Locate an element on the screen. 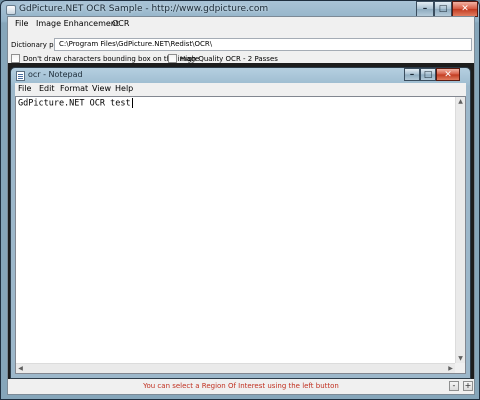 Image resolution: width=480 pixels, height=400 pixels. minus-icon: - is located at coordinates (454, 385).